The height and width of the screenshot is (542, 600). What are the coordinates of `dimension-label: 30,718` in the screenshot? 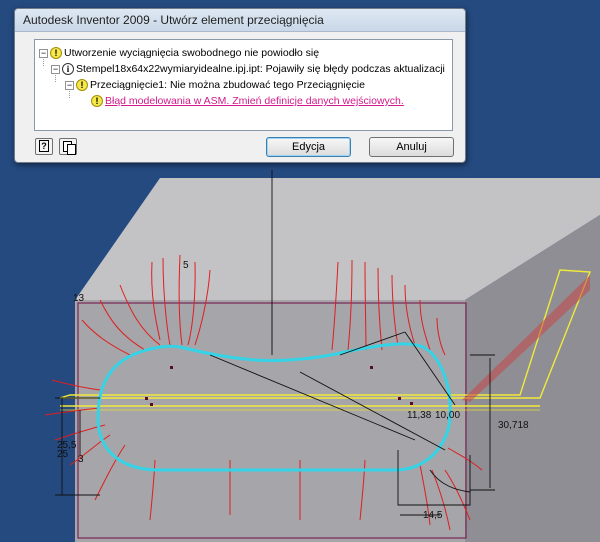 It's located at (513, 425).